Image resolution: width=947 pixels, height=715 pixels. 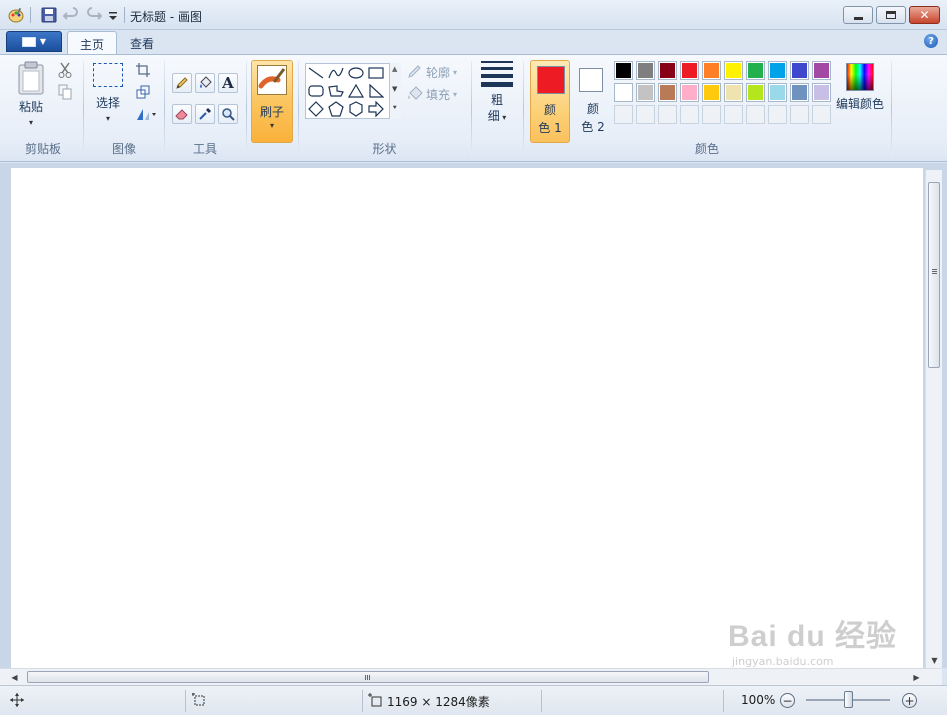 What do you see at coordinates (17, 701) in the screenshot?
I see `cursor-position-icon` at bounding box center [17, 701].